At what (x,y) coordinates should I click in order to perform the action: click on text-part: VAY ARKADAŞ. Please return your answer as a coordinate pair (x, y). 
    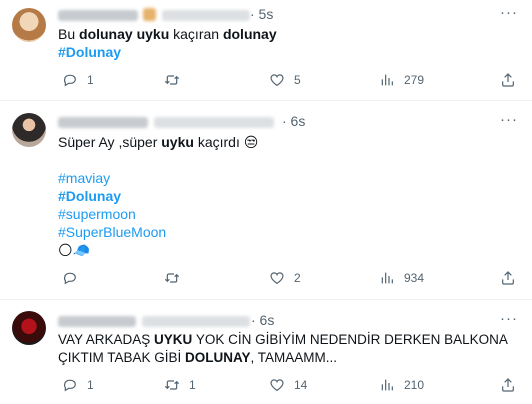
    Looking at the image, I should click on (106, 339).